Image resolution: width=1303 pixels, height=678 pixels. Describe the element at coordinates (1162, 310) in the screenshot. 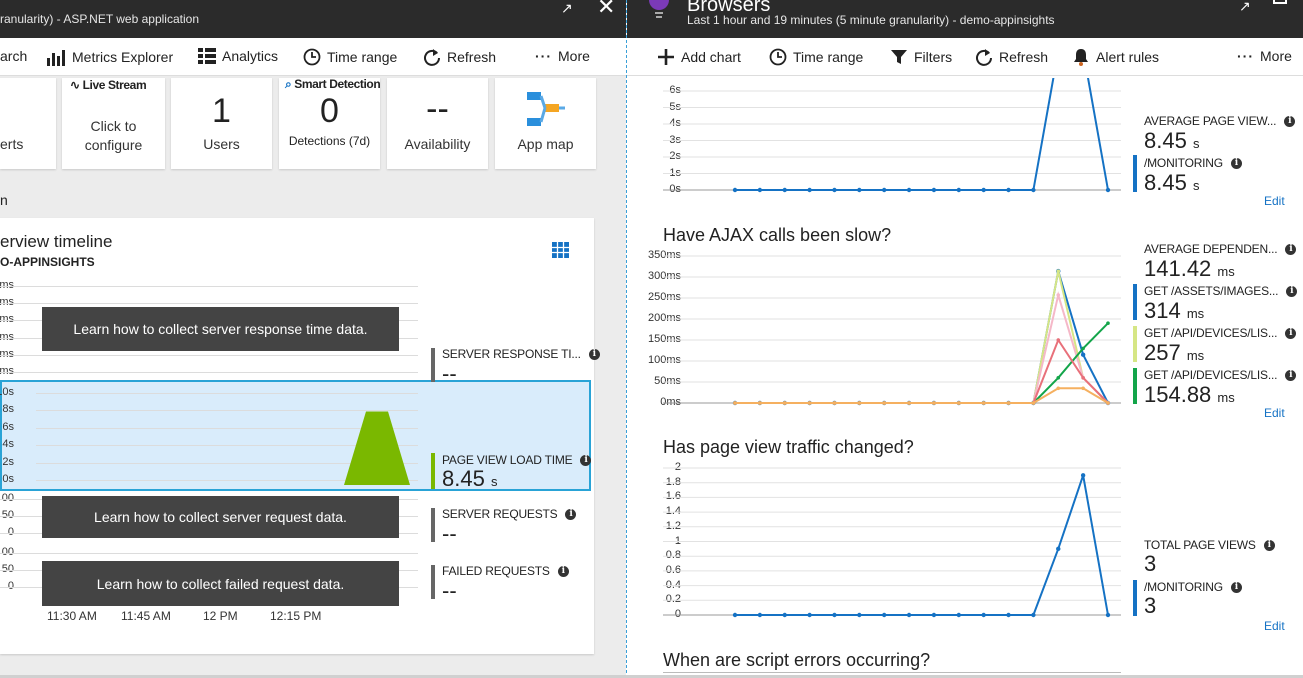

I see `chart2-metric2-number: 314` at that location.